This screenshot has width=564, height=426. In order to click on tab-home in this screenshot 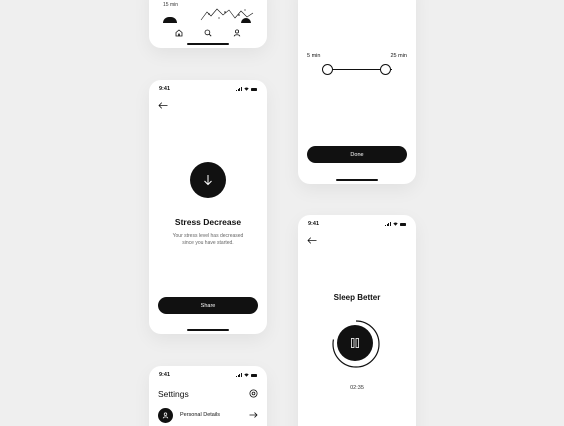, I will do `click(179, 32)`.